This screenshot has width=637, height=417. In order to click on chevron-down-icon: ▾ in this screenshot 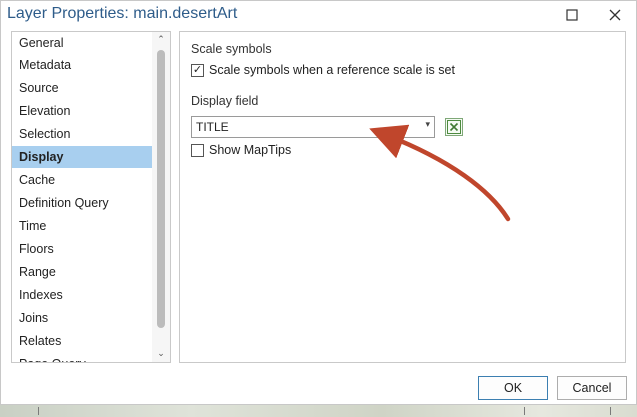, I will do `click(427, 124)`.